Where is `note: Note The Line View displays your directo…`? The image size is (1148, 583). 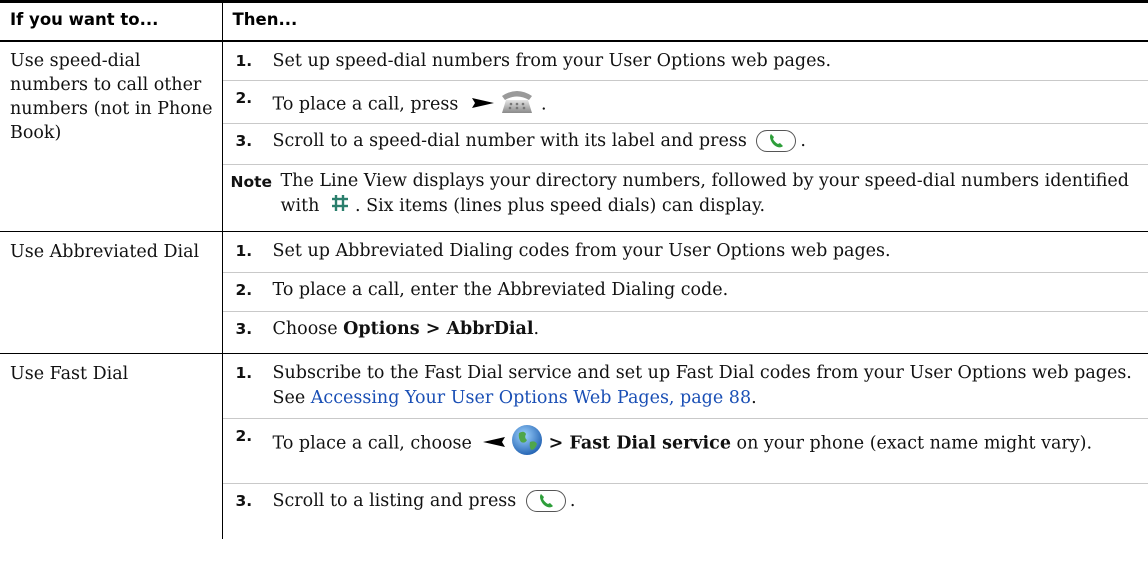 note: Note The Line View displays your directo… is located at coordinates (685, 194).